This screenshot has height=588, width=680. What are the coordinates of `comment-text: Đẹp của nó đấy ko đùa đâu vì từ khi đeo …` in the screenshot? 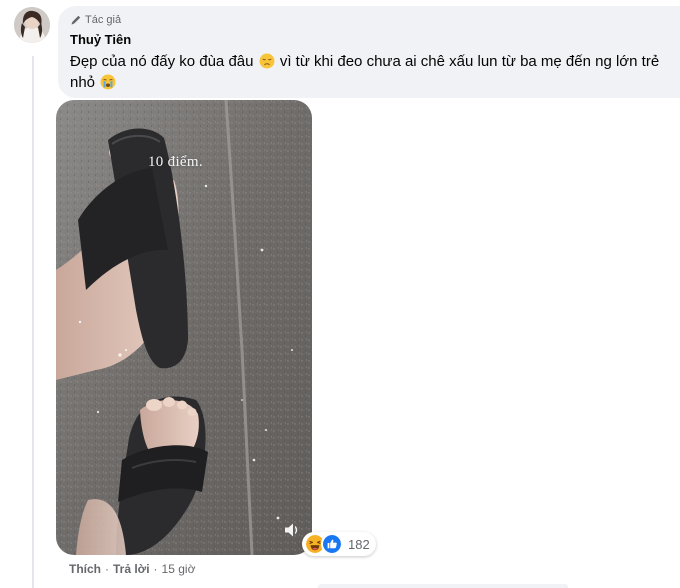 It's located at (370, 72).